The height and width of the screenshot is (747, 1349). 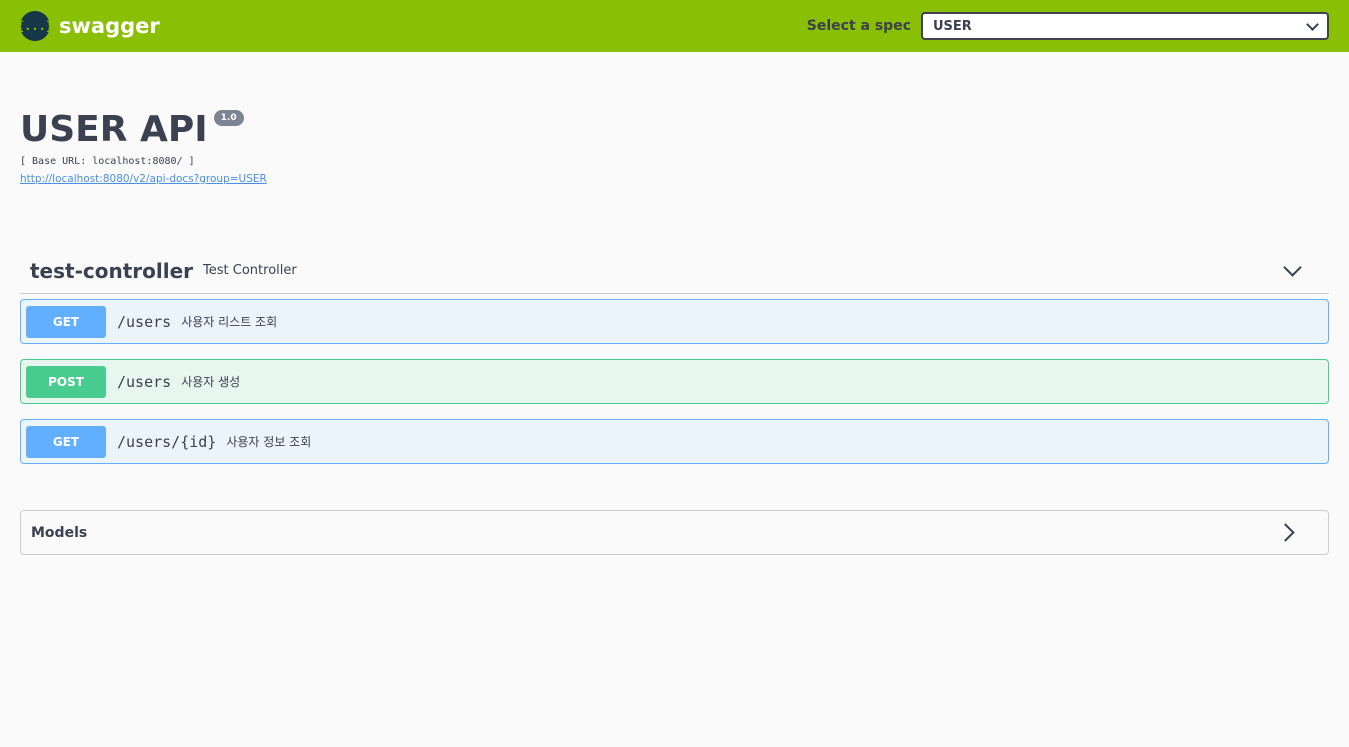 What do you see at coordinates (674, 441) in the screenshot?
I see `operation-get-user-by-id: GET /users/{id} 사용자 정보 조회` at bounding box center [674, 441].